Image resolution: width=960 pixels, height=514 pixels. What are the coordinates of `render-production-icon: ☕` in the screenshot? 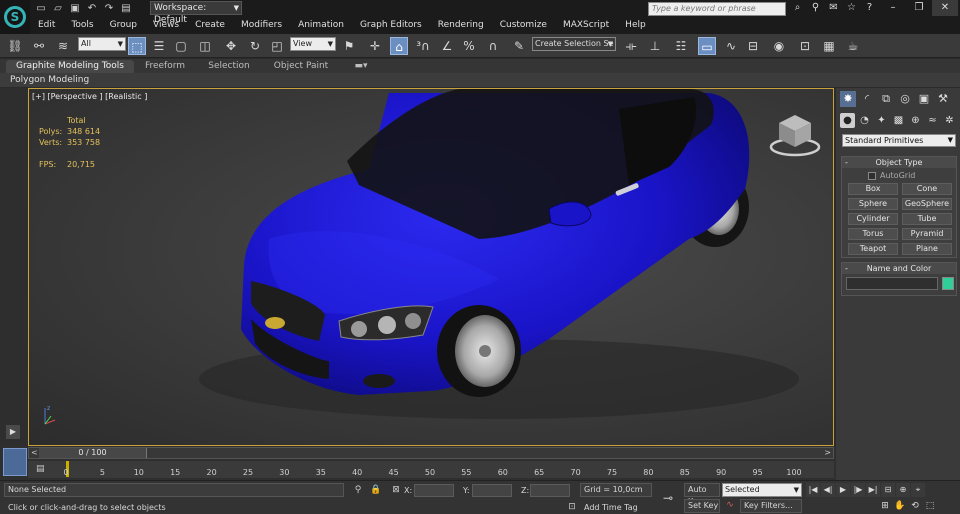 It's located at (853, 46).